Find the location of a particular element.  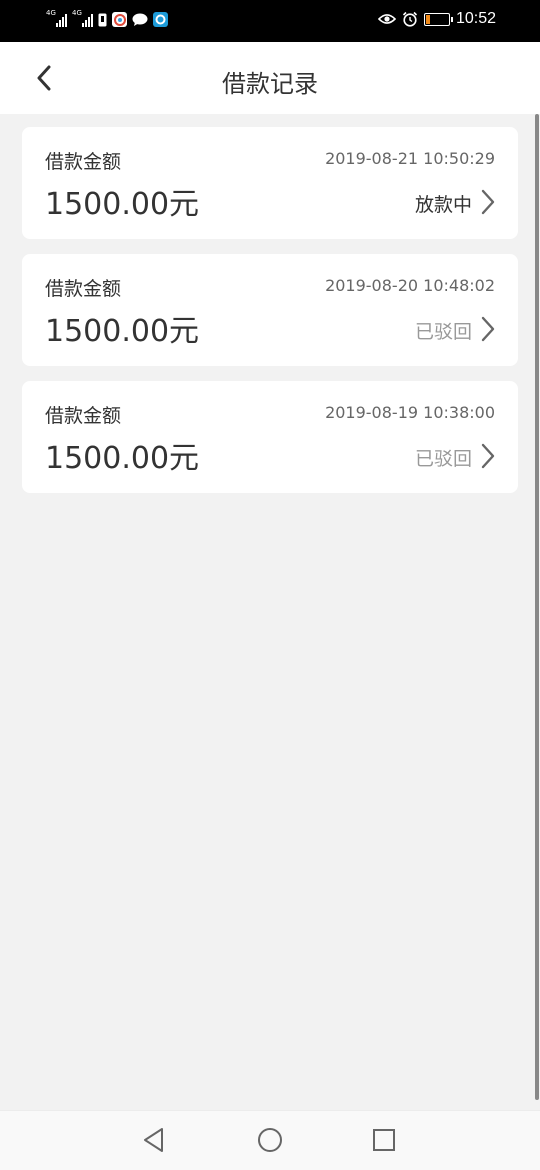

circle-home-icon is located at coordinates (270, 1140).